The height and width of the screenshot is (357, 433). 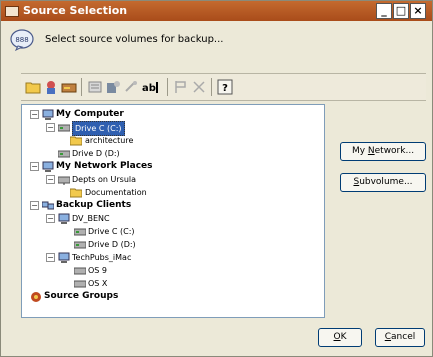 I want to click on rename-icon: ab, so click(x=151, y=87).